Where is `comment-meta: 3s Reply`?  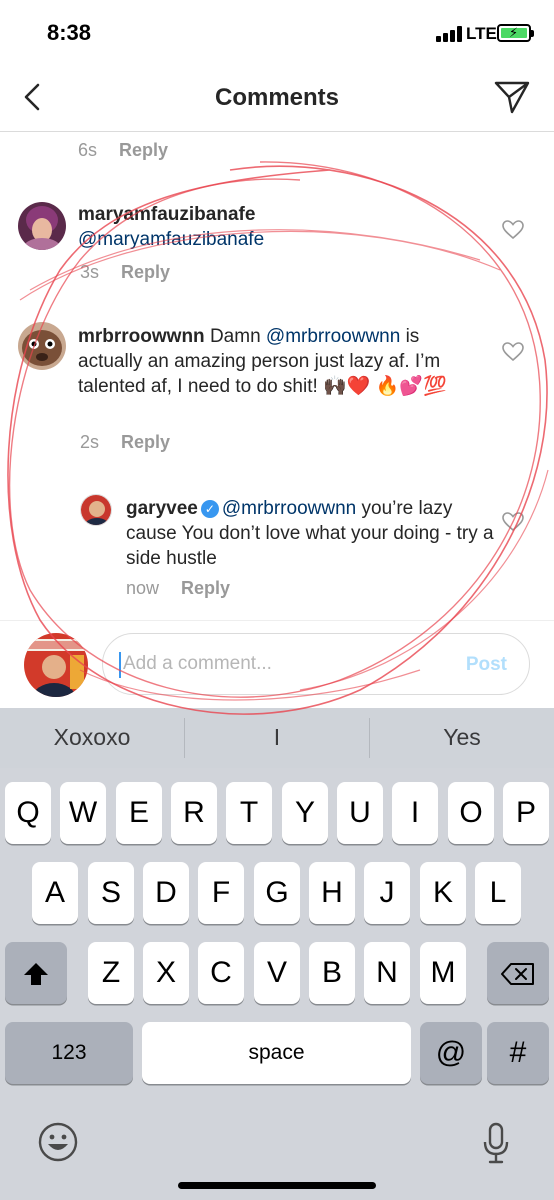
comment-meta: 3s Reply is located at coordinates (125, 272).